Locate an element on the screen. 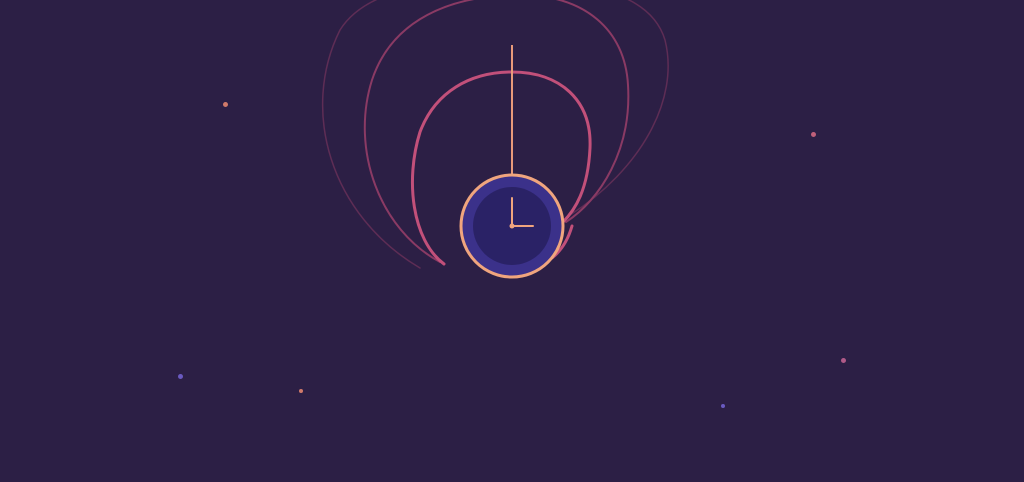 This screenshot has height=482, width=1024. clock-center-pin is located at coordinates (512, 226).